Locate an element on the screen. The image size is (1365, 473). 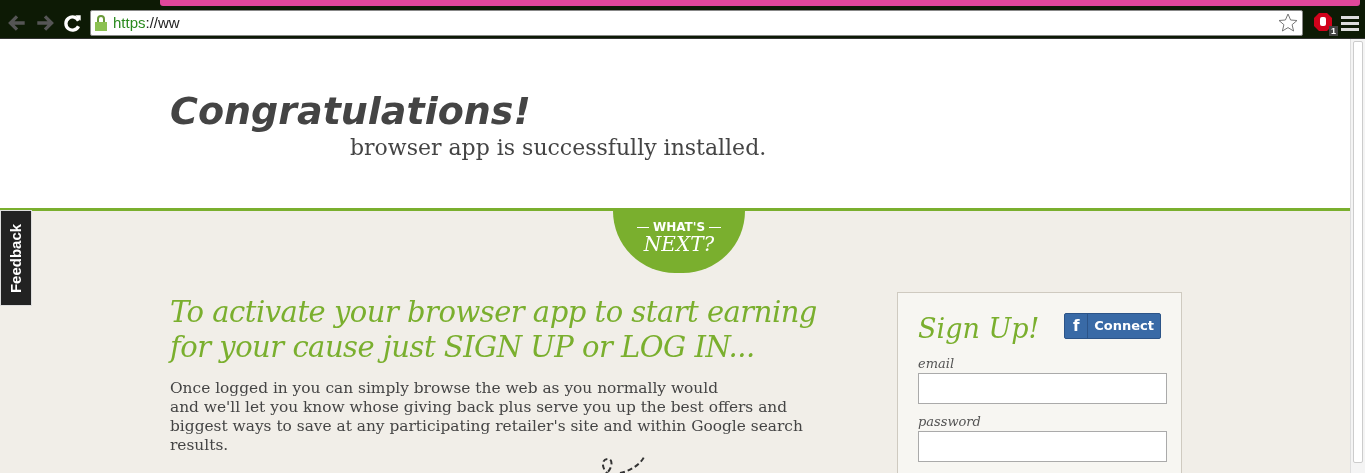
facebook-connect-button: f Connect is located at coordinates (1112, 325).